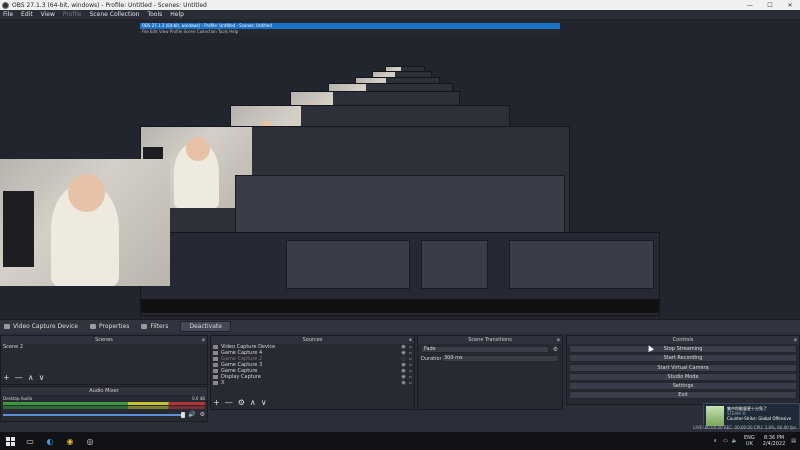 Image resolution: width=800 pixels, height=450 pixels. I want to click on transition-type-select: Fade, so click(485, 349).